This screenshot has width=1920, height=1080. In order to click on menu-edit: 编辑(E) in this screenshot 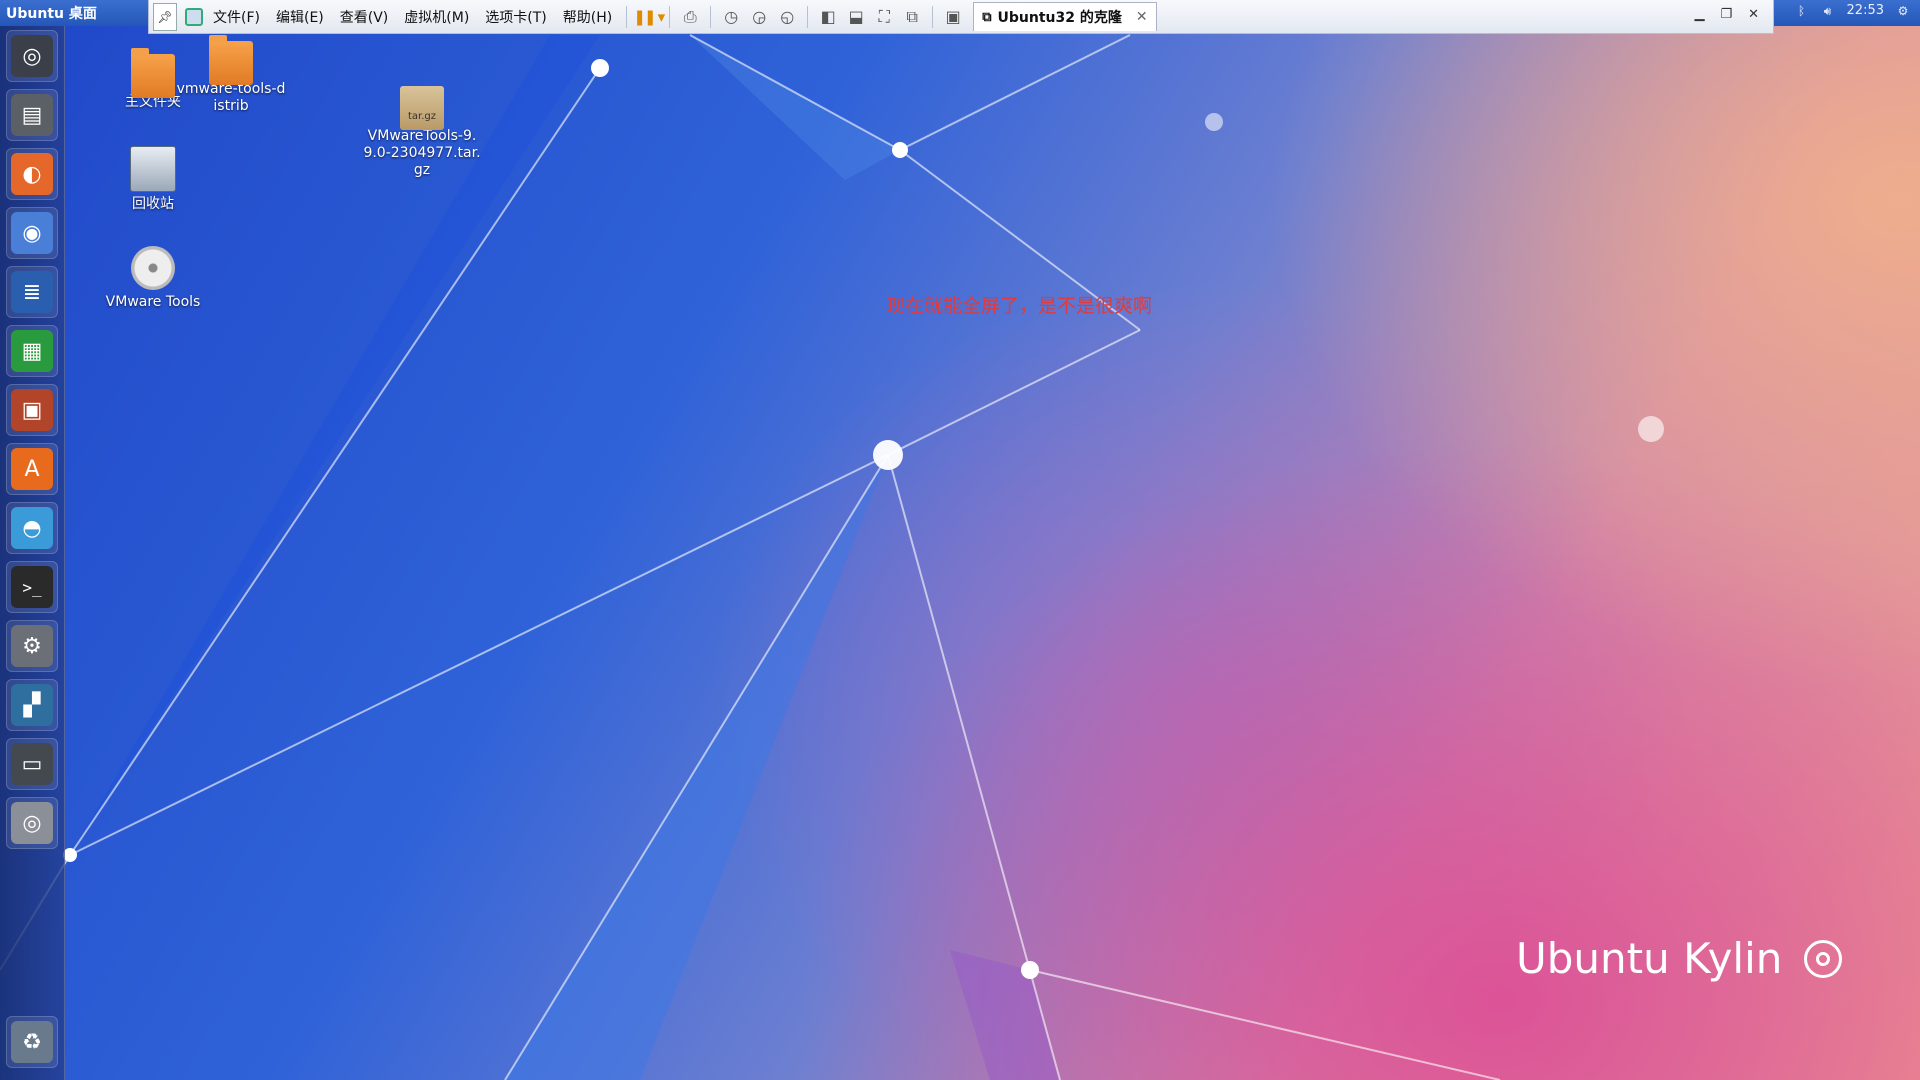, I will do `click(300, 17)`.